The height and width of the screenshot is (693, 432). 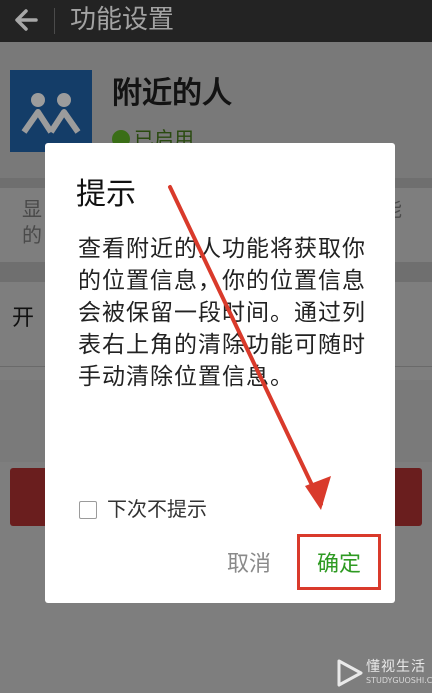 I want to click on watermark: 懂视生活 STUDYGUOSHI.COM, so click(x=384, y=674).